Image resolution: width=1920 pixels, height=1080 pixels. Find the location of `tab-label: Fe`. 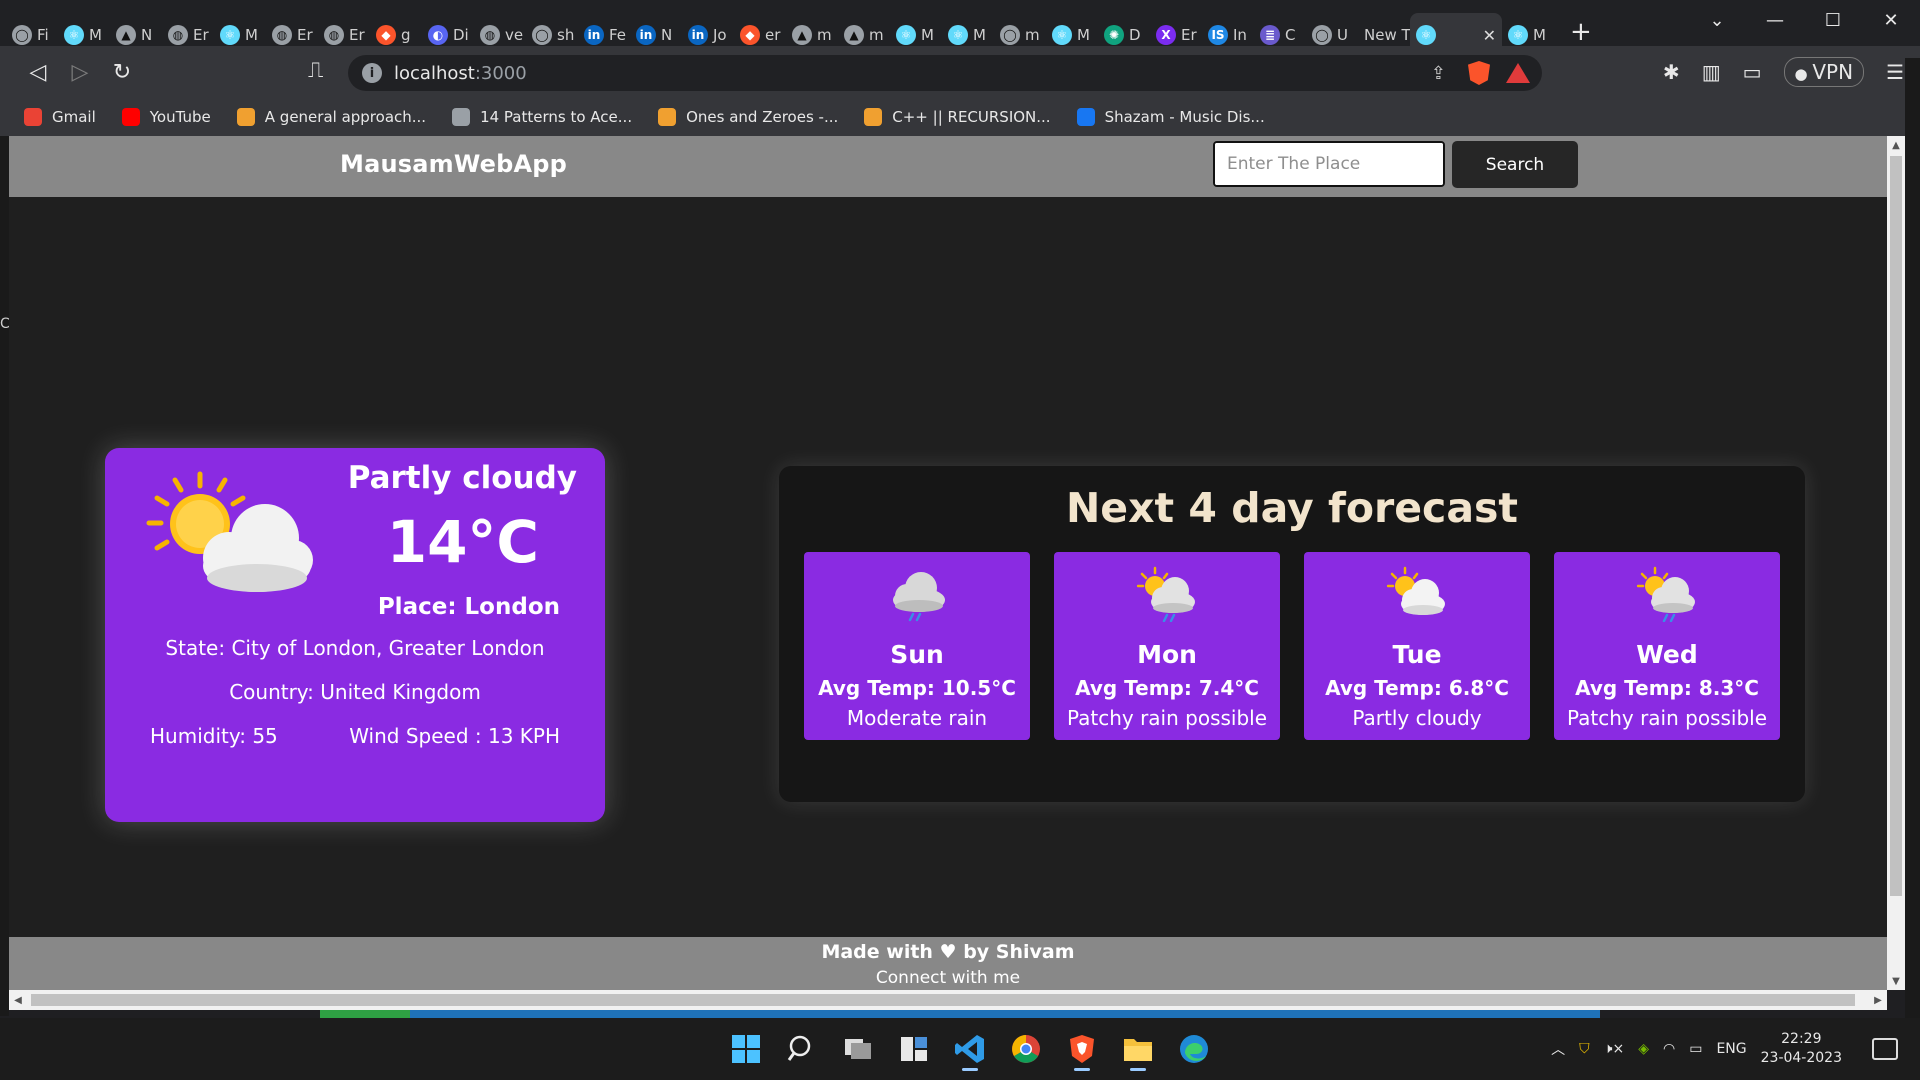

tab-label: Fe is located at coordinates (618, 35).